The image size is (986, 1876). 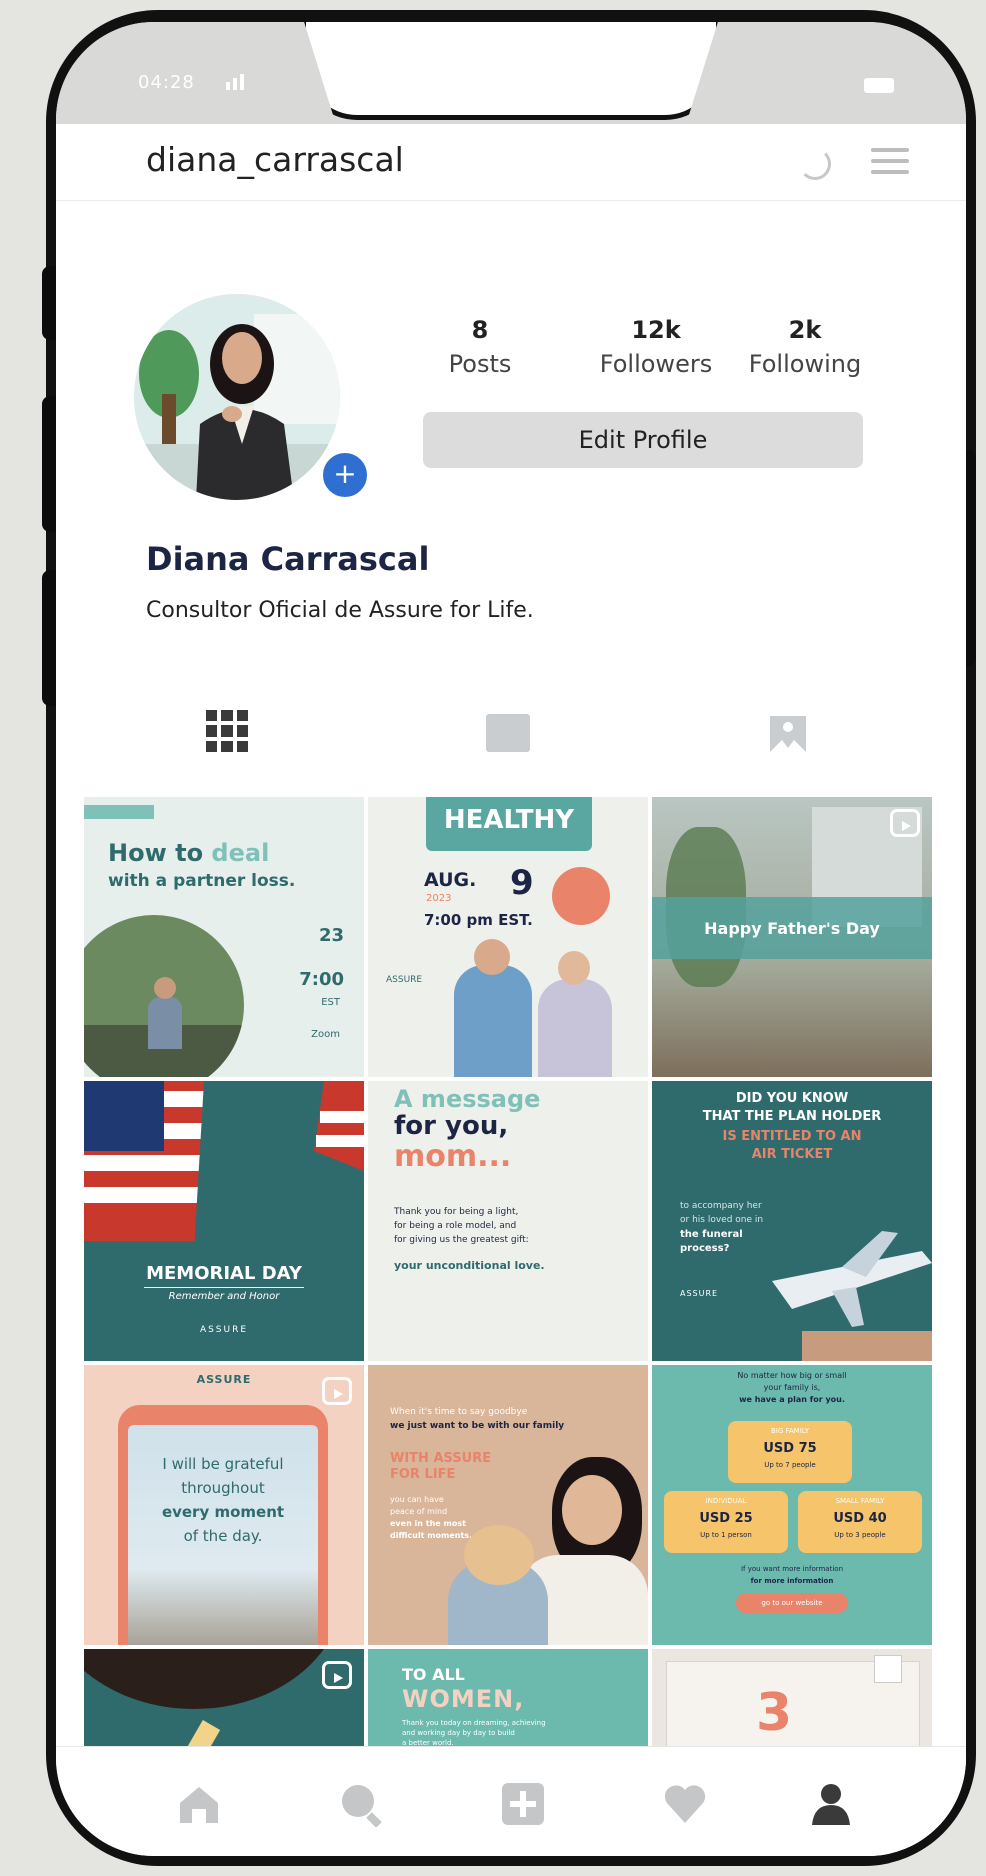 What do you see at coordinates (361, 1804) in the screenshot?
I see `search-icon` at bounding box center [361, 1804].